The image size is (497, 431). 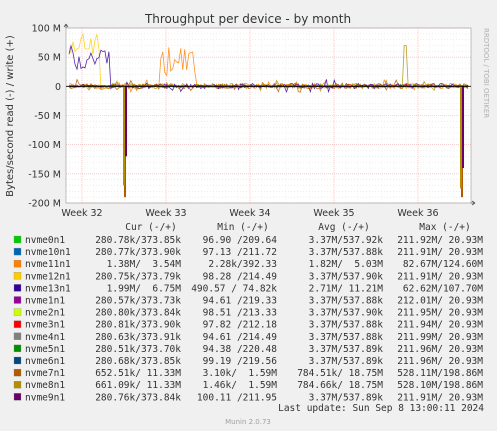 What do you see at coordinates (138, 276) in the screenshot?
I see `legend-cur-nvme12n1: 280.75k/373.79k` at bounding box center [138, 276].